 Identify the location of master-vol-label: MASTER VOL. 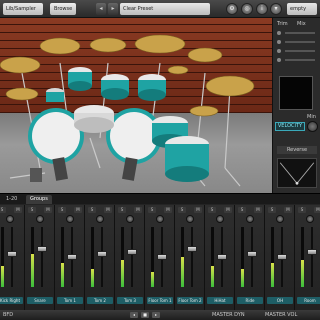
(281, 315).